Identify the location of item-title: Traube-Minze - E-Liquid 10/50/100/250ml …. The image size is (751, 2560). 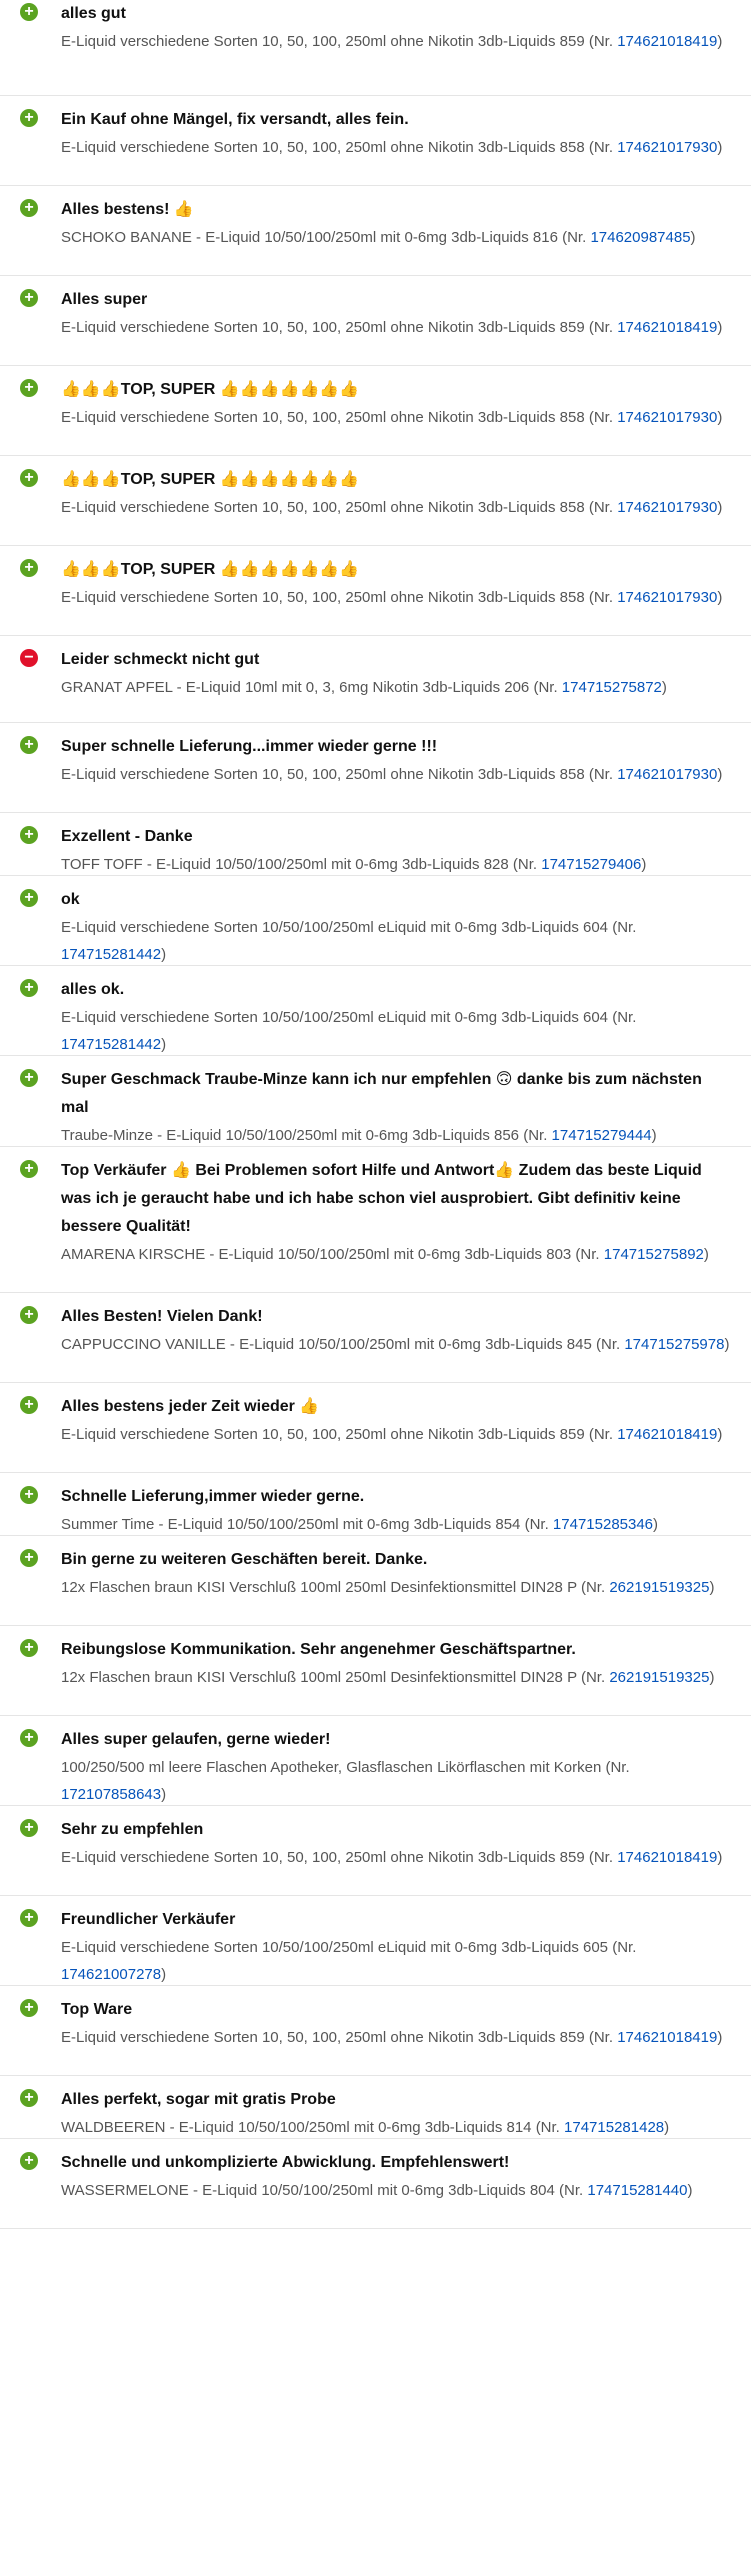
(290, 1135).